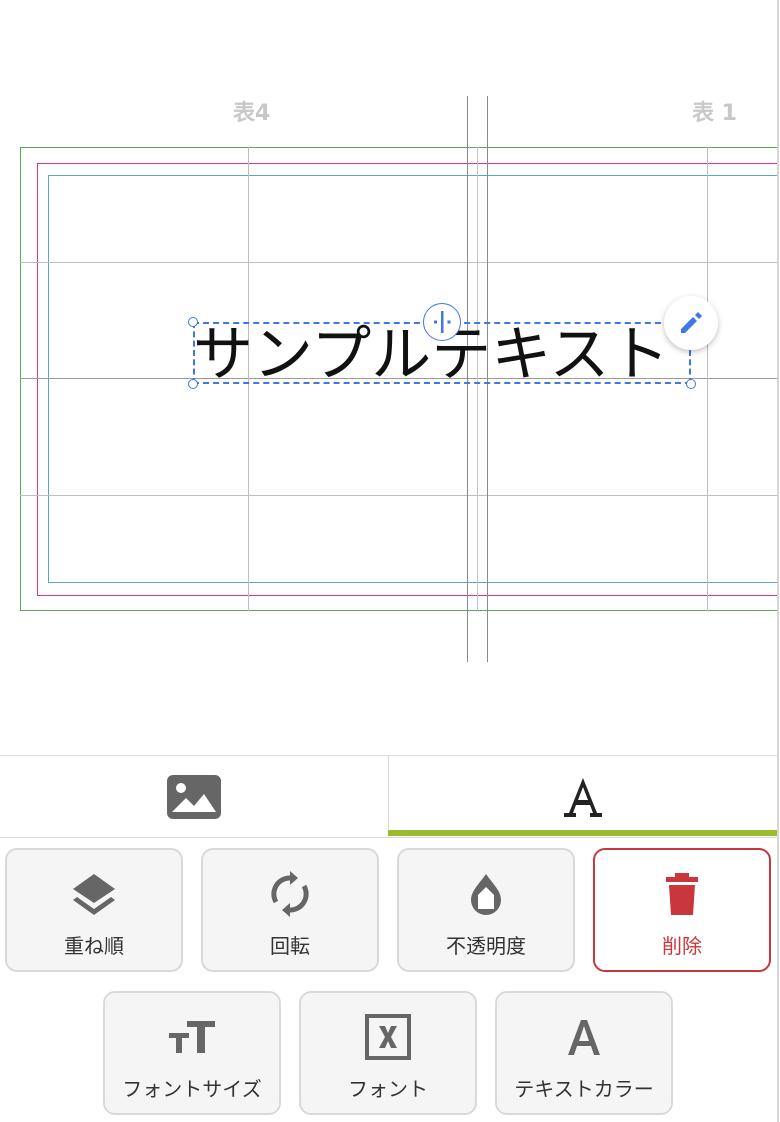 The width and height of the screenshot is (780, 1122). What do you see at coordinates (691, 384) in the screenshot?
I see `resize-handle-bottom-right` at bounding box center [691, 384].